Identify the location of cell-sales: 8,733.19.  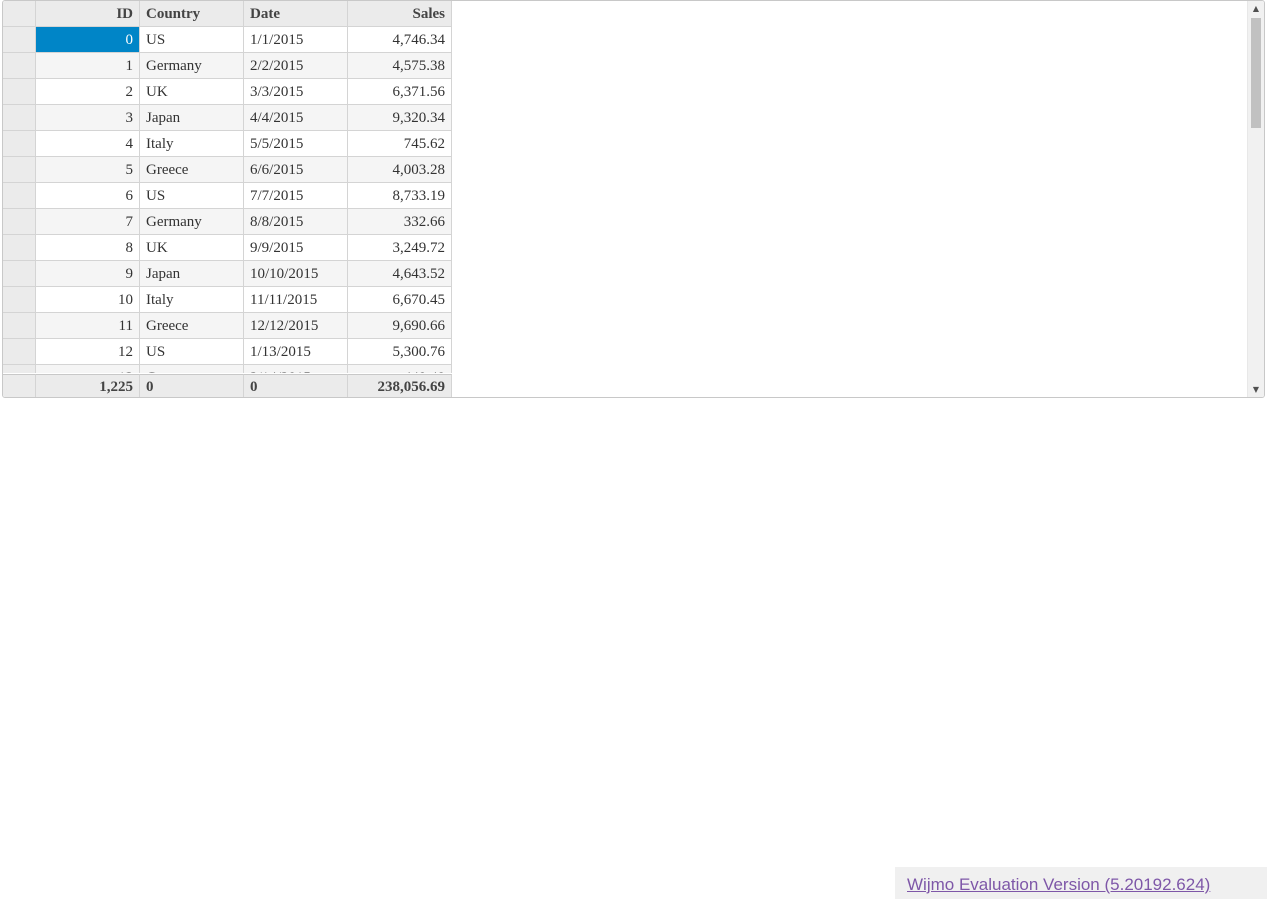
(400, 196).